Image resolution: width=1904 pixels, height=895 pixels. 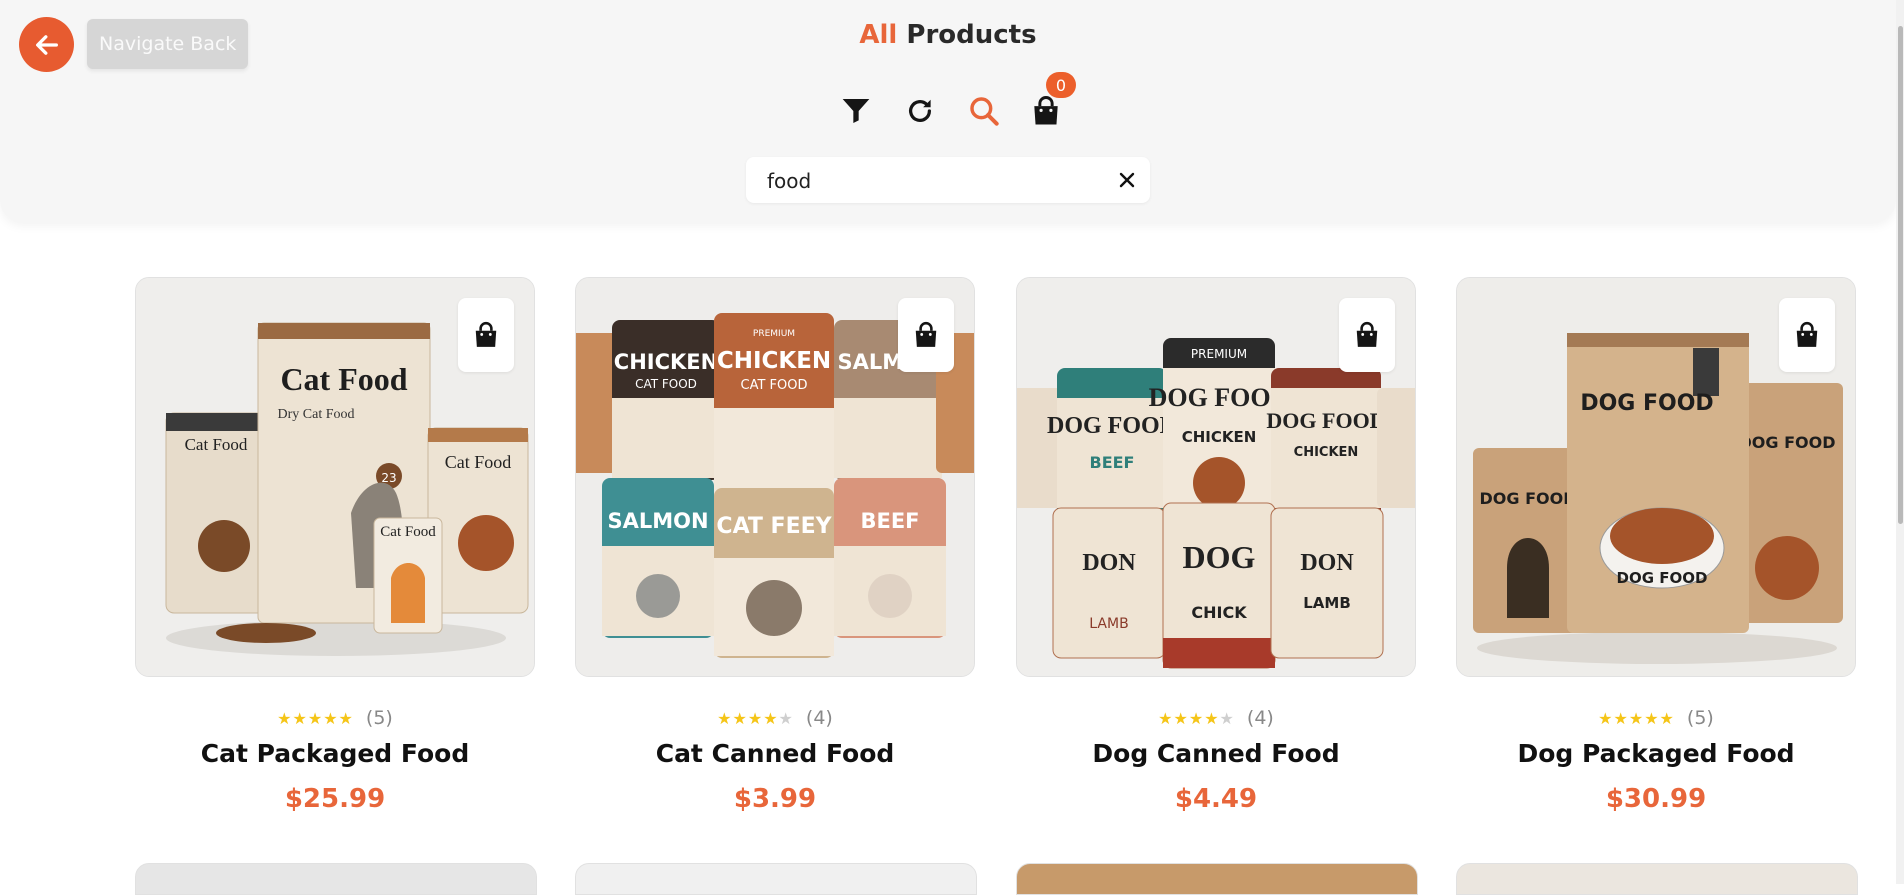 I want to click on product-name: Dog Packaged Food, so click(x=1656, y=753).